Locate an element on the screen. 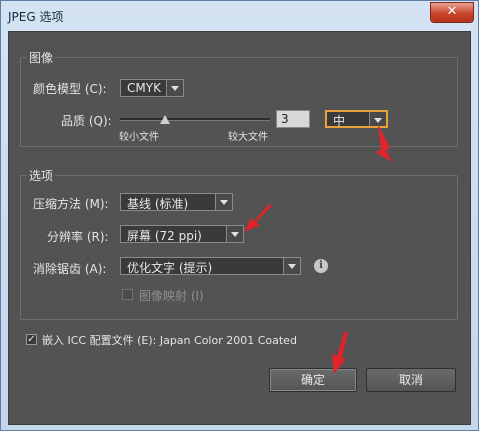 The image size is (479, 431). resolution-label: 分辨率 (R): is located at coordinates (78, 237).